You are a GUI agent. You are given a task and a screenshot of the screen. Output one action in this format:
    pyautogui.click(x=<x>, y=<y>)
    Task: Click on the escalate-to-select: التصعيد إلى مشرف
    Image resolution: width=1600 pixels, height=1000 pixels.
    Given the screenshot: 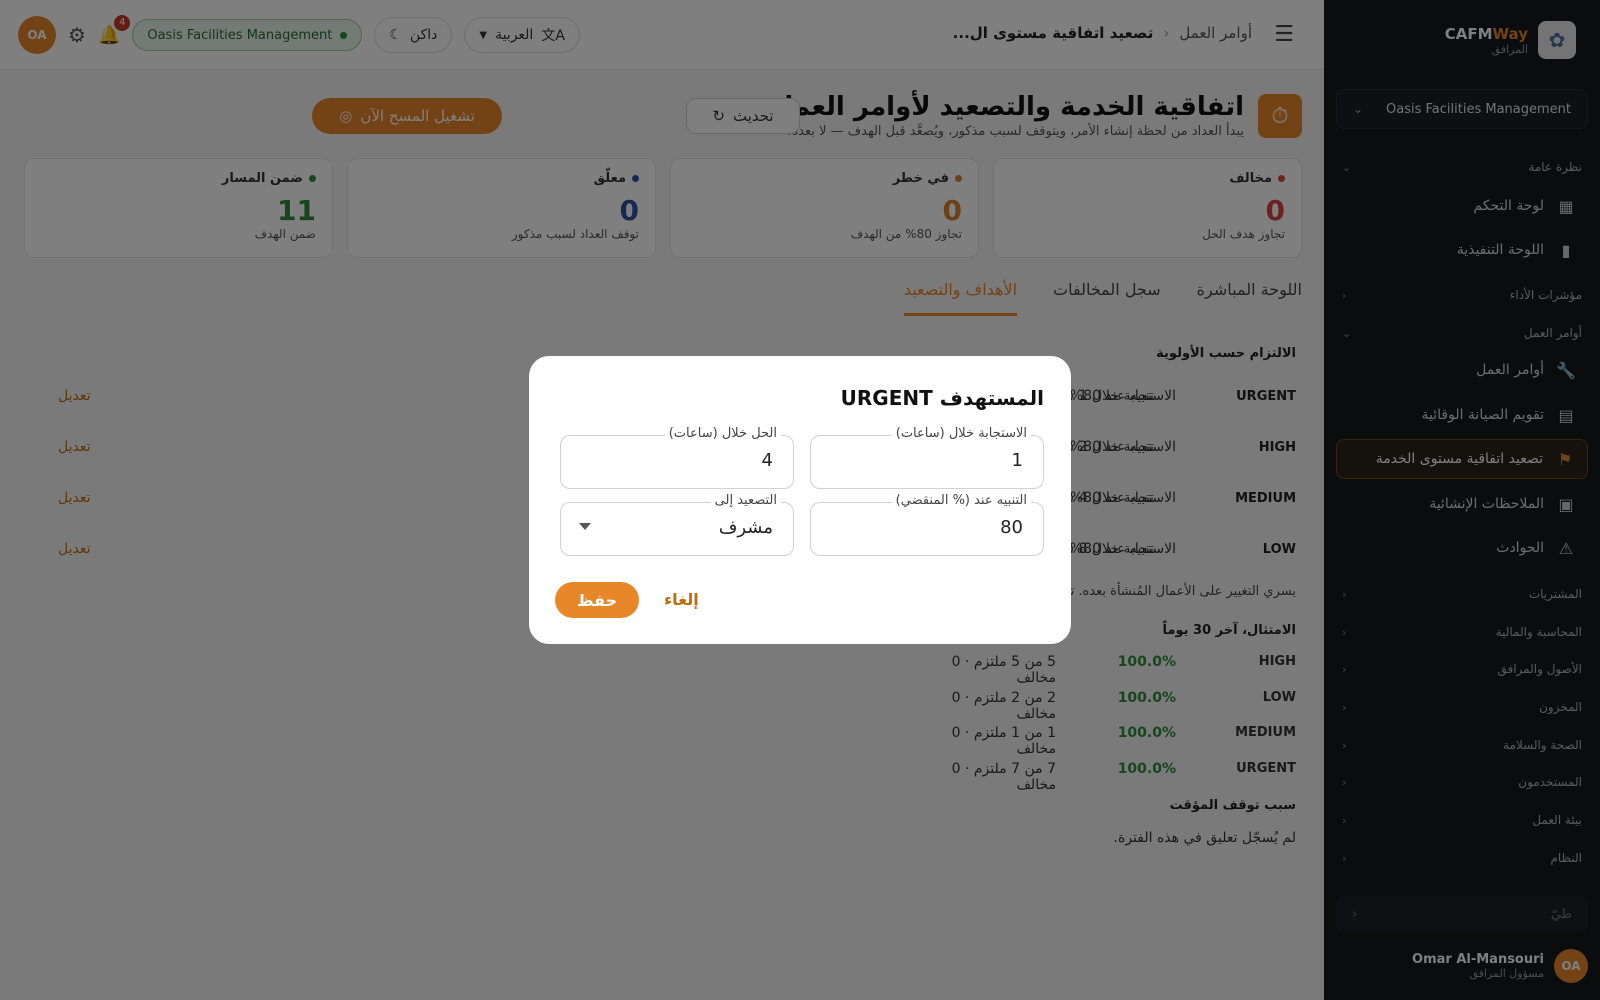 What is the action you would take?
    pyautogui.click(x=677, y=524)
    